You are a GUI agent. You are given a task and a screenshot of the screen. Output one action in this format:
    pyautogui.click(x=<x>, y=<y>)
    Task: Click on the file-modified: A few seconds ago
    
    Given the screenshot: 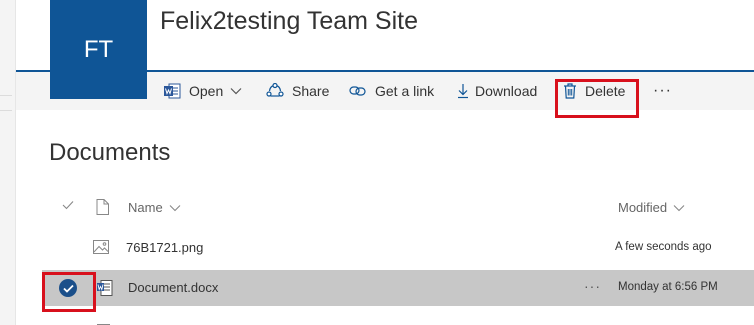 What is the action you would take?
    pyautogui.click(x=663, y=247)
    